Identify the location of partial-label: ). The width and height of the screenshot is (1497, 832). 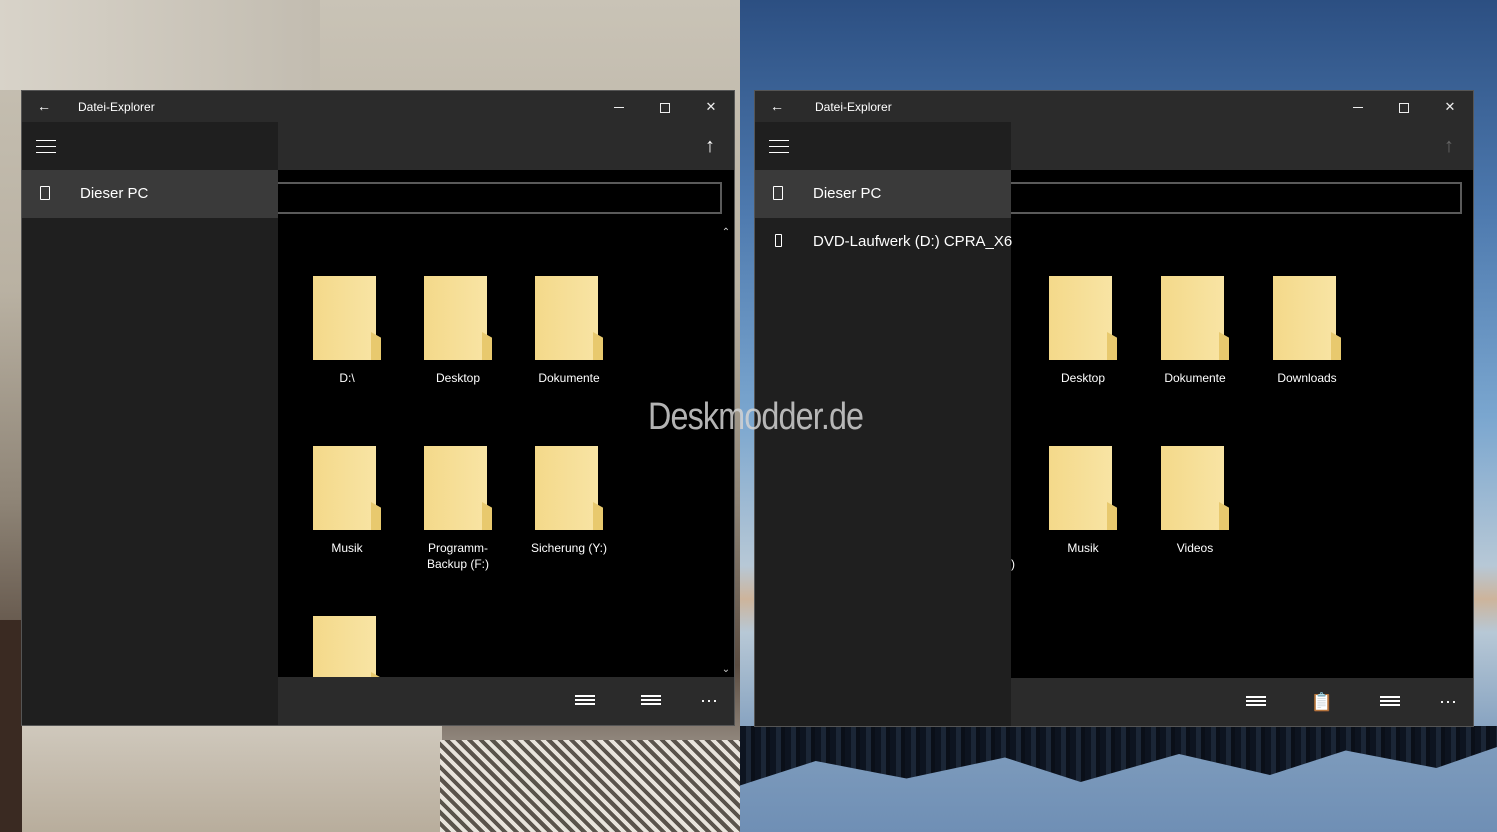
(1013, 564).